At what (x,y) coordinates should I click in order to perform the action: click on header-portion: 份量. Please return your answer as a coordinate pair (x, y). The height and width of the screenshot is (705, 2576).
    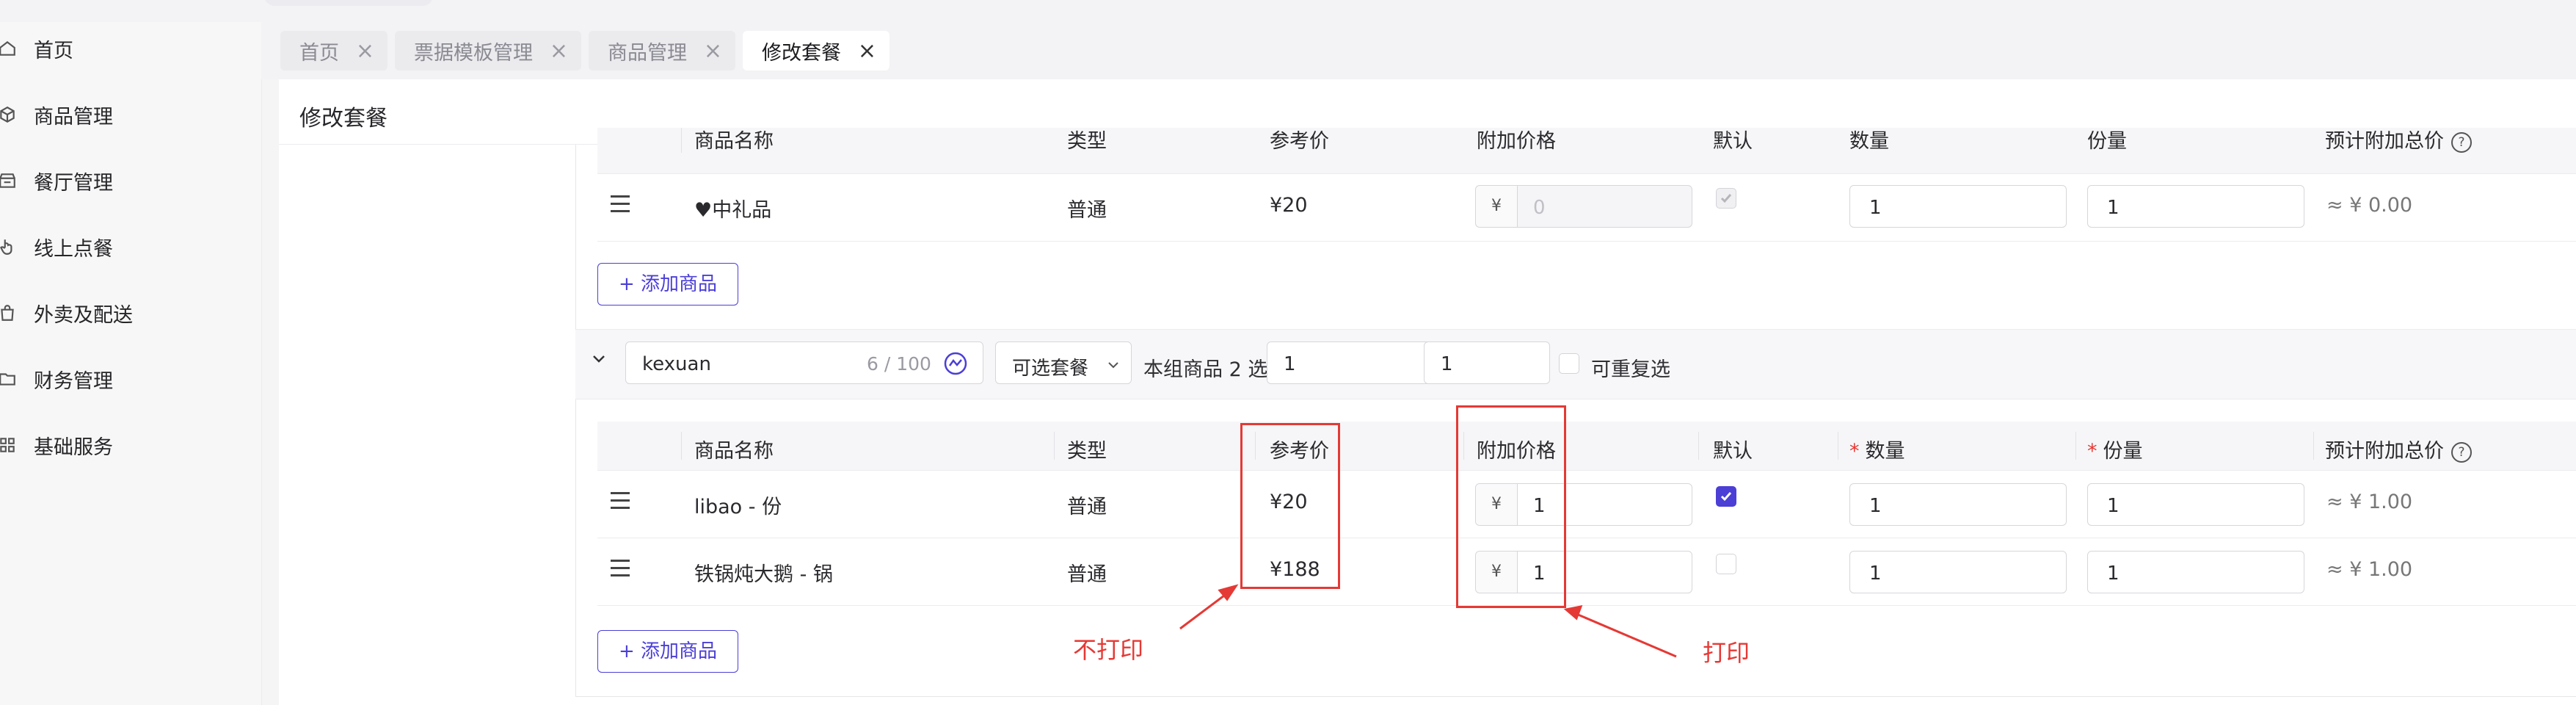
    Looking at the image, I should click on (2107, 141).